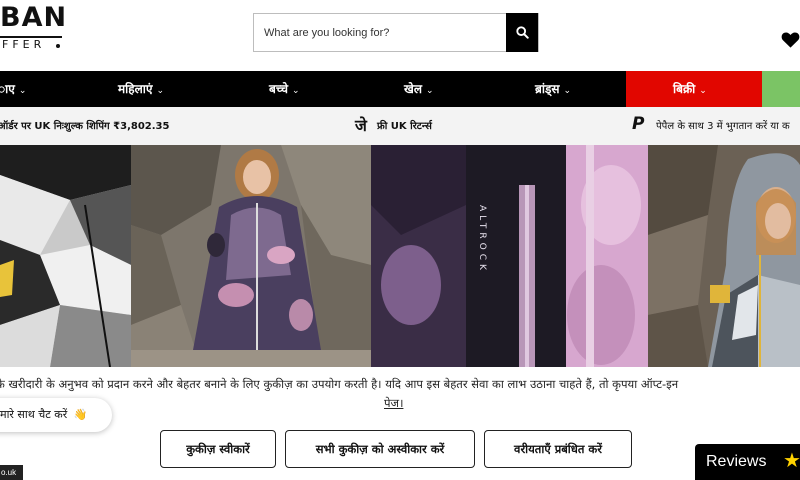 The width and height of the screenshot is (800, 480). What do you see at coordinates (723, 126) in the screenshot?
I see `usp-paypal: पेपैल के साथ 3 में भुगतान करें या क` at bounding box center [723, 126].